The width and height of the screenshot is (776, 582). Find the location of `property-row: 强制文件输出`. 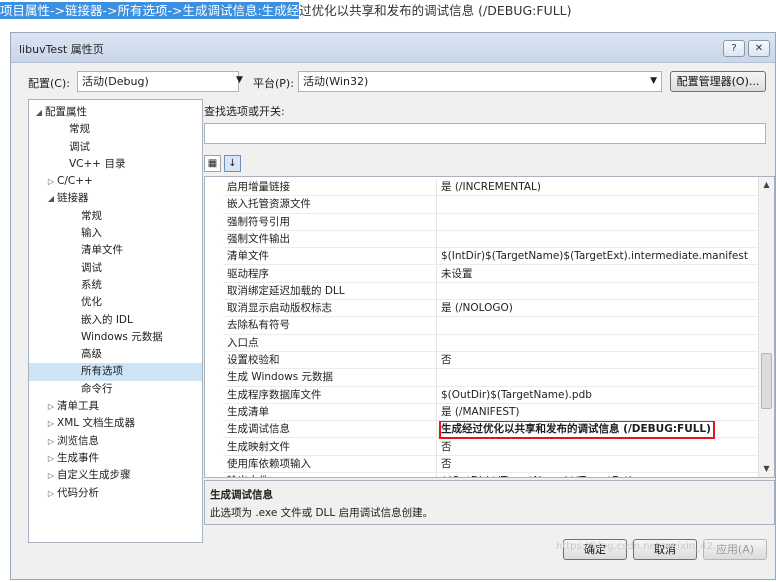

property-row: 强制文件输出 is located at coordinates (482, 239).